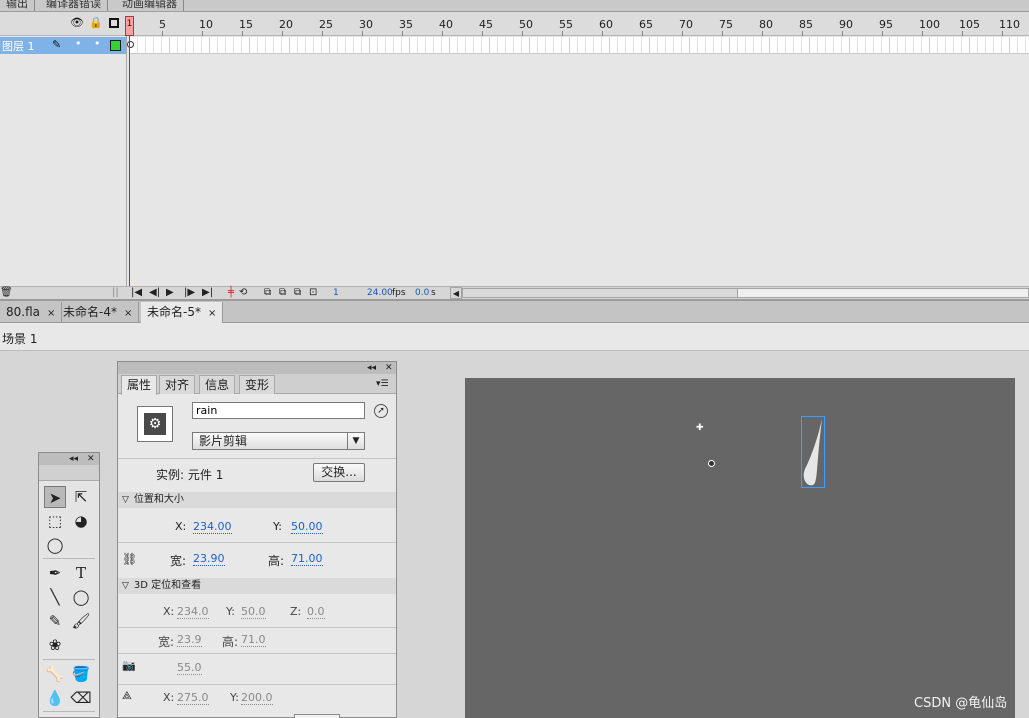 This screenshot has width=1029, height=718. Describe the element at coordinates (6, 293) in the screenshot. I see `delete-layer-icon: 🗑` at that location.